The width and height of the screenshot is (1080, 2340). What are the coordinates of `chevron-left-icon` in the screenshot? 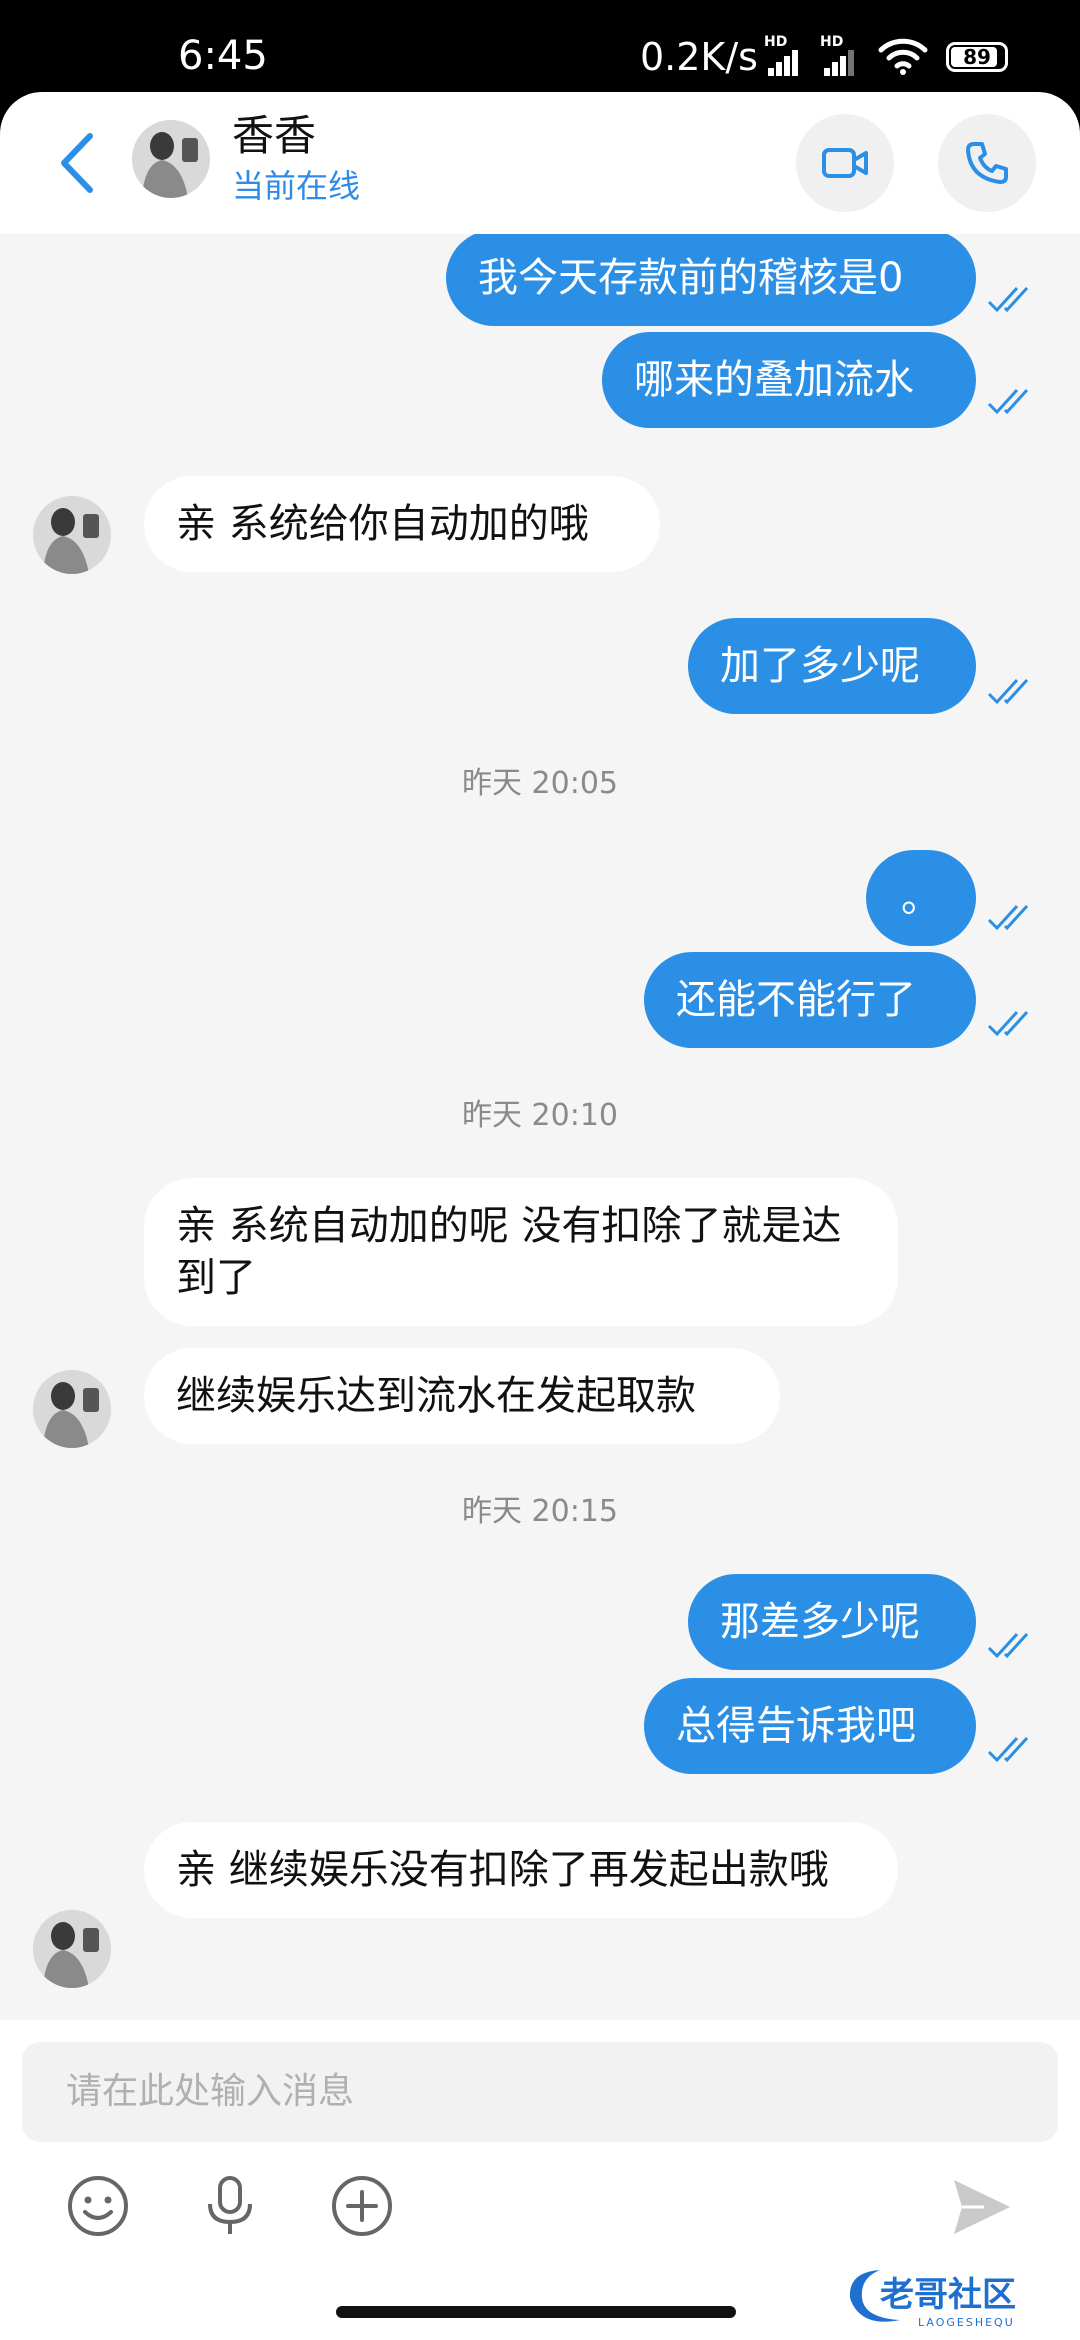 It's located at (80, 163).